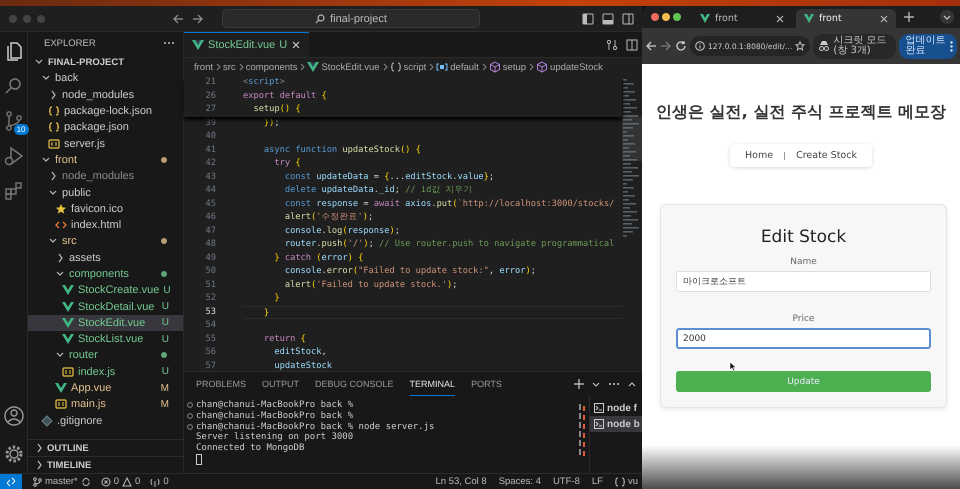 This screenshot has height=489, width=960. Describe the element at coordinates (486, 384) in the screenshot. I see `panel-tab: PORTS` at that location.